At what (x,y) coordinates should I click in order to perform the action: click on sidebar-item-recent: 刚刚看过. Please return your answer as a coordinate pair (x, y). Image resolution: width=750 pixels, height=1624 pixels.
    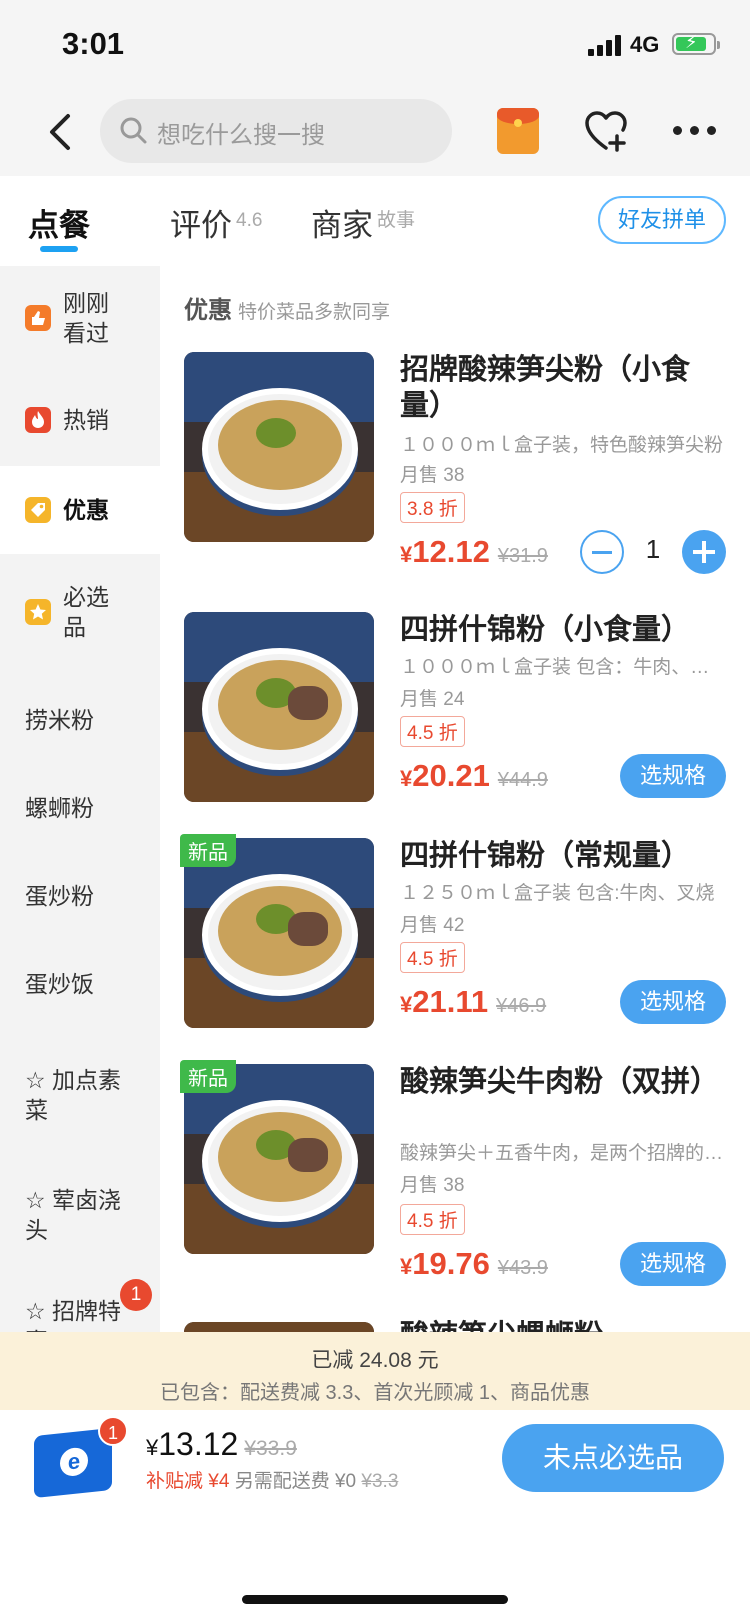
    Looking at the image, I should click on (80, 318).